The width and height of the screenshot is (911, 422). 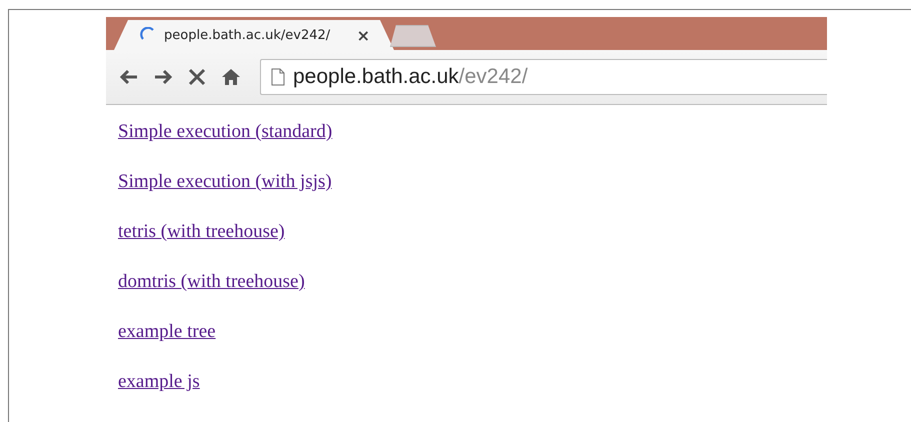 I want to click on link: Simple execution (standard), so click(x=225, y=132).